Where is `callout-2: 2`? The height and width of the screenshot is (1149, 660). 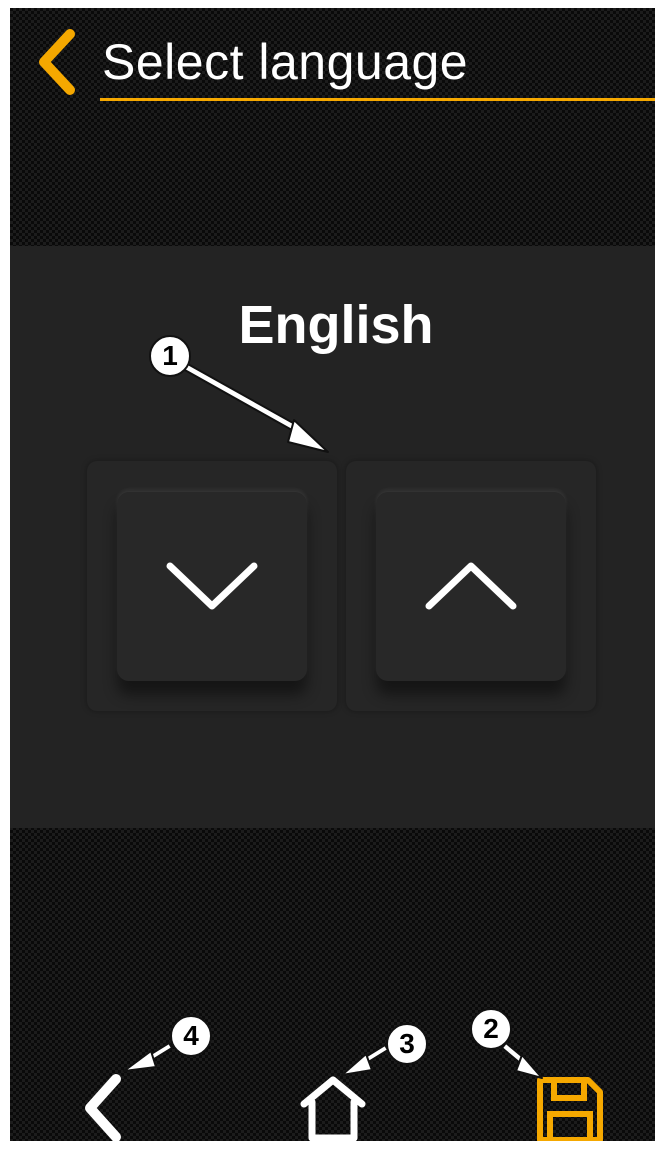 callout-2: 2 is located at coordinates (491, 1029).